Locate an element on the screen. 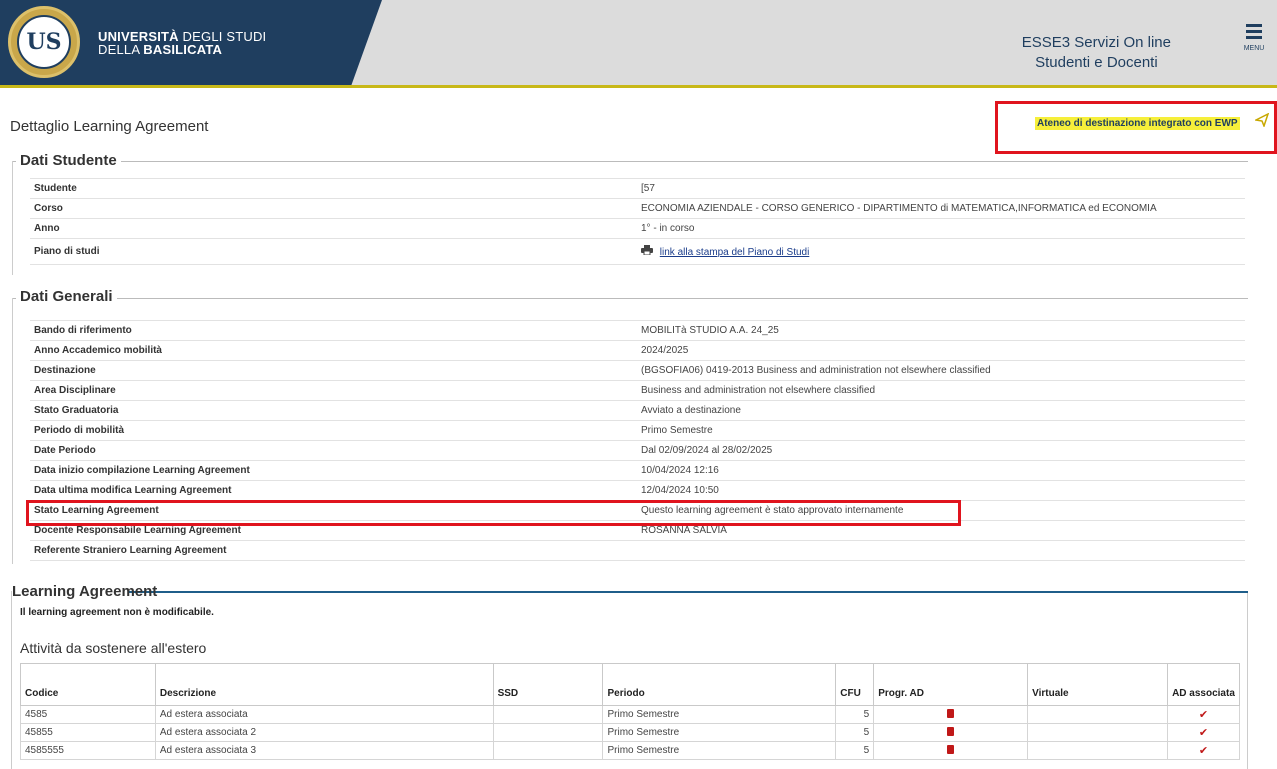  field-label: Anno Accademico mobilità is located at coordinates (333, 350).